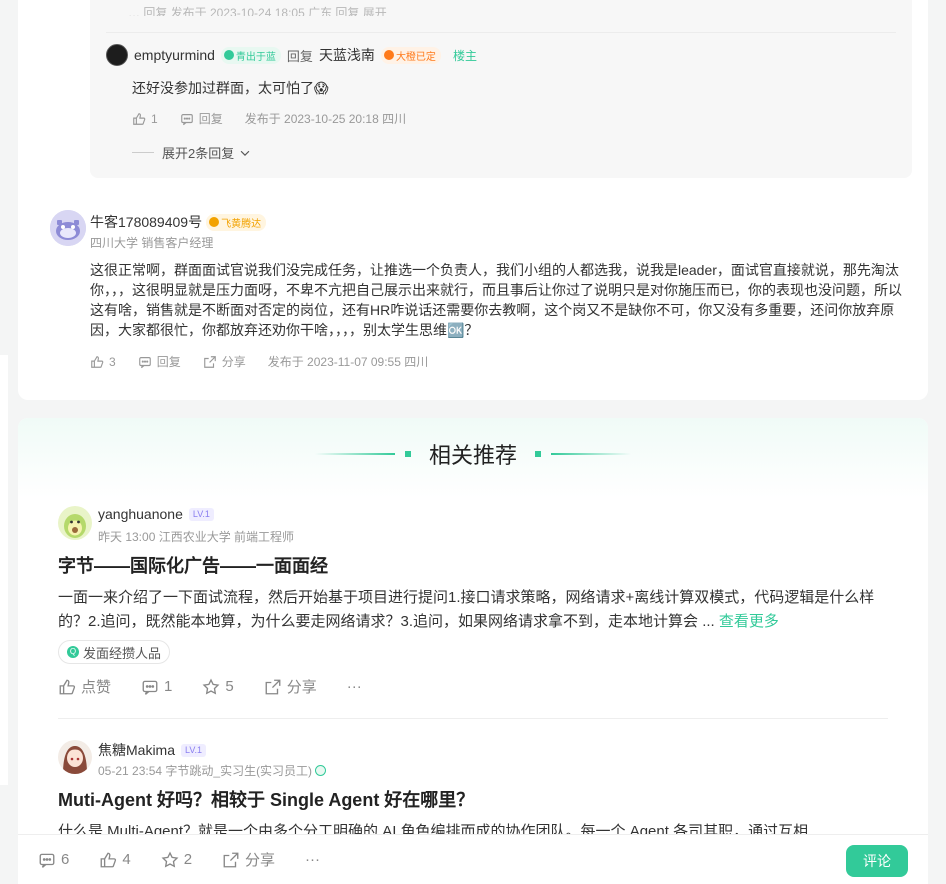  Describe the element at coordinates (192, 152) in the screenshot. I see `expand-replies-button: 展开2条回复` at that location.